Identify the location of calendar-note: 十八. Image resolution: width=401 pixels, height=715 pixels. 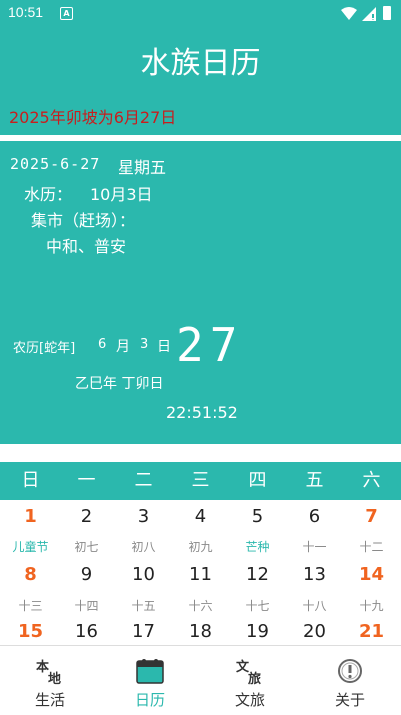
(314, 606).